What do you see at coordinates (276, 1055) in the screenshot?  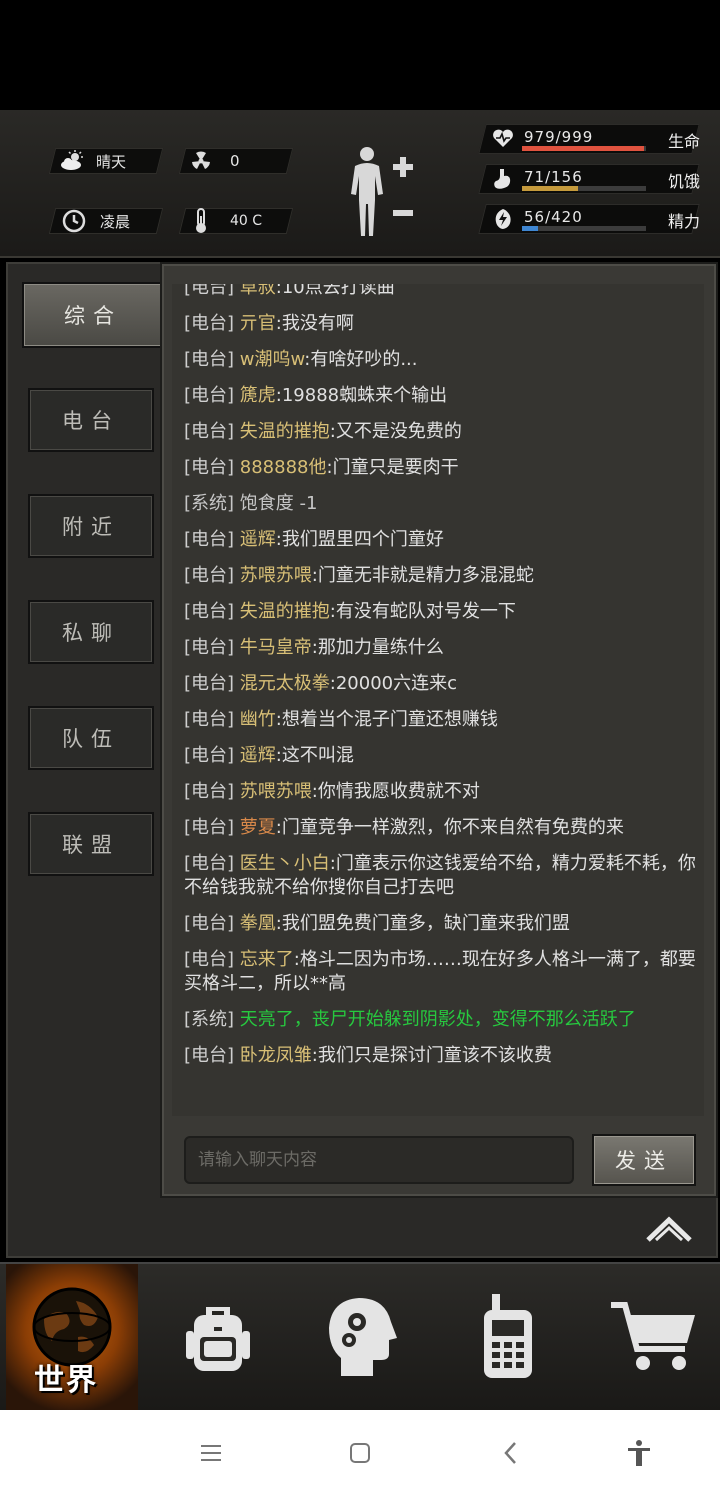 I see `message-sender: 卧龙凤雏` at bounding box center [276, 1055].